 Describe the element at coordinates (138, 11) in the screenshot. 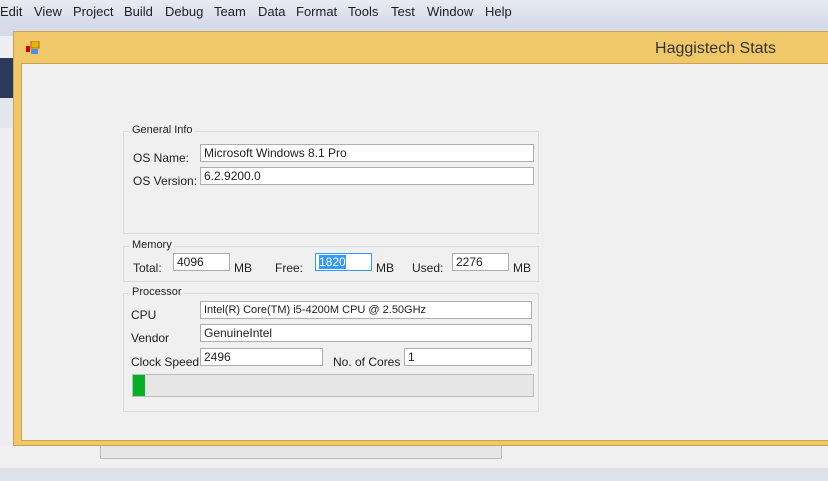

I see `menu-build: Build` at that location.